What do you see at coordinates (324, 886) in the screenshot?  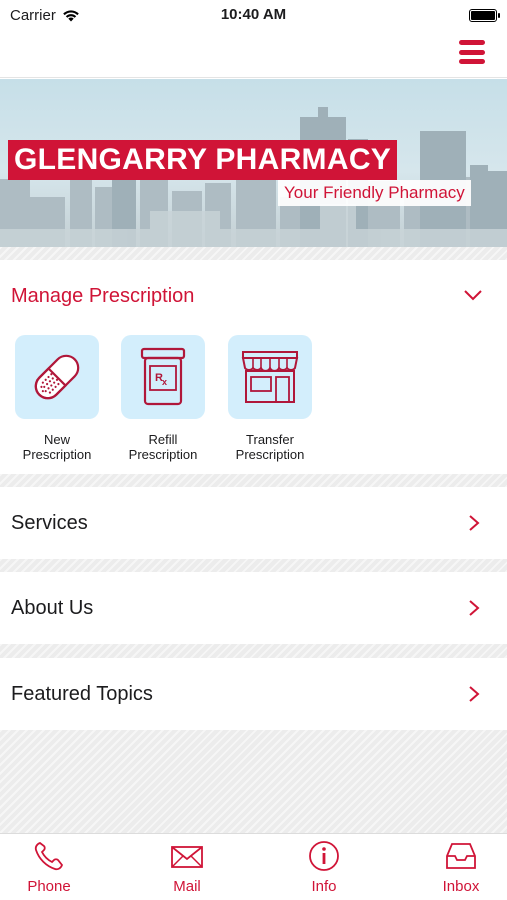 I see `tab-info-label: Info` at bounding box center [324, 886].